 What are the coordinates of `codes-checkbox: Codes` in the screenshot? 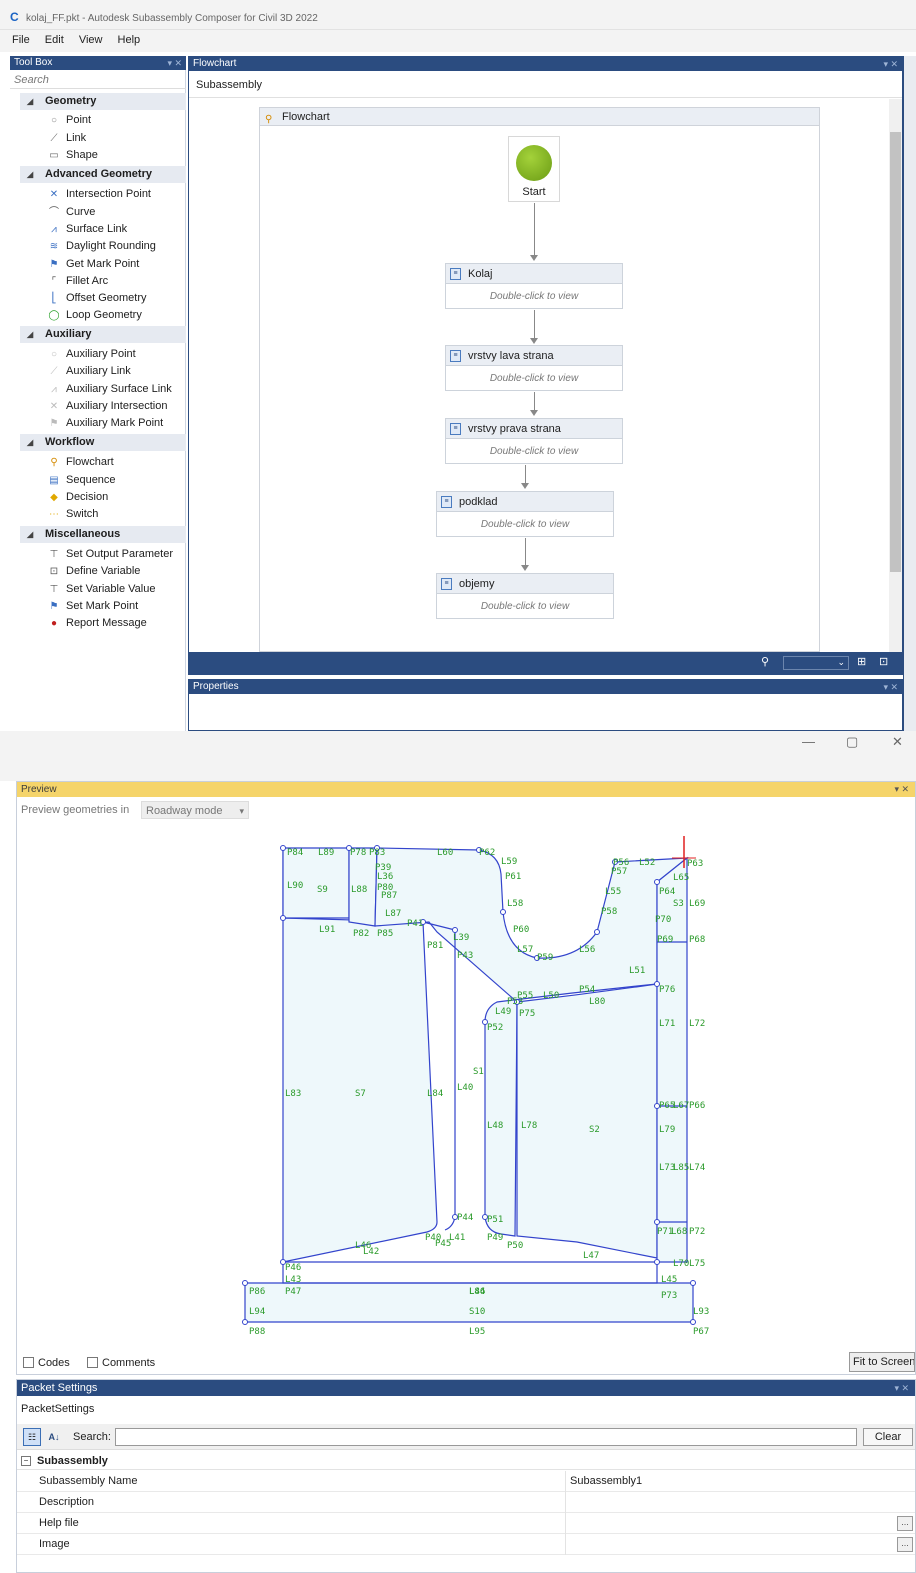 It's located at (46, 1363).